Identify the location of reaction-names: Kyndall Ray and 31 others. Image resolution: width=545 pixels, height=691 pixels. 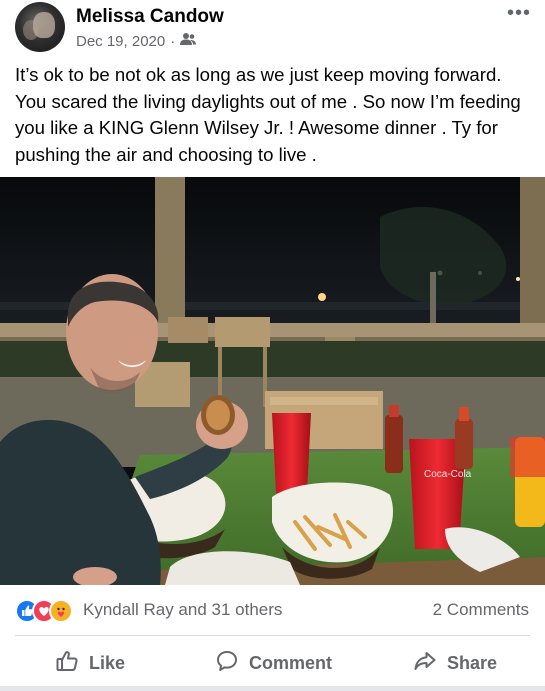
(182, 610).